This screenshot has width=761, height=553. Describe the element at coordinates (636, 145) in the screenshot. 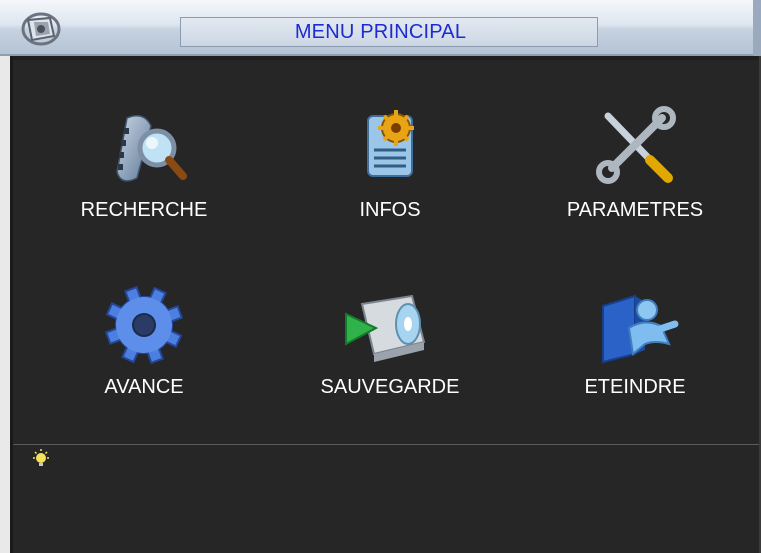

I see `tools-icon` at that location.